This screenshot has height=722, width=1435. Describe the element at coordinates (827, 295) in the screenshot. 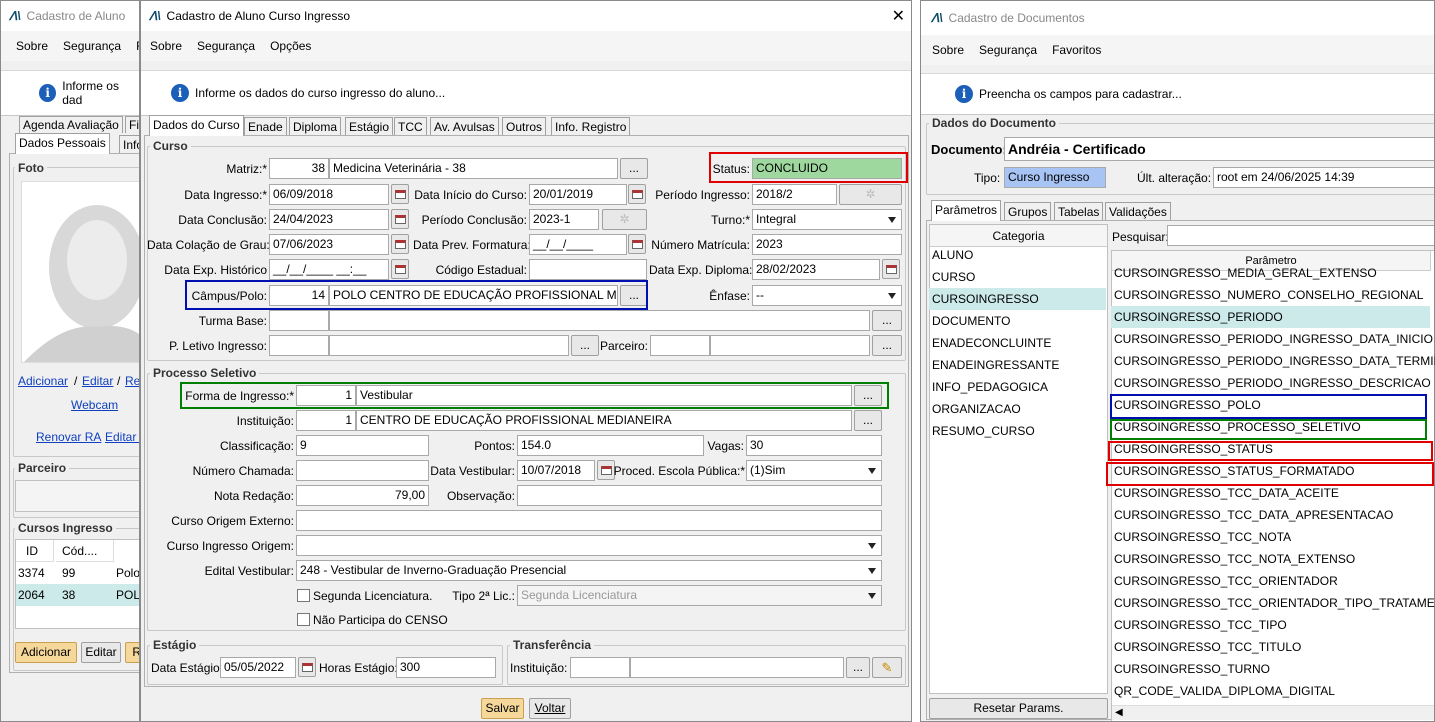

I see `enfase-select: --` at that location.